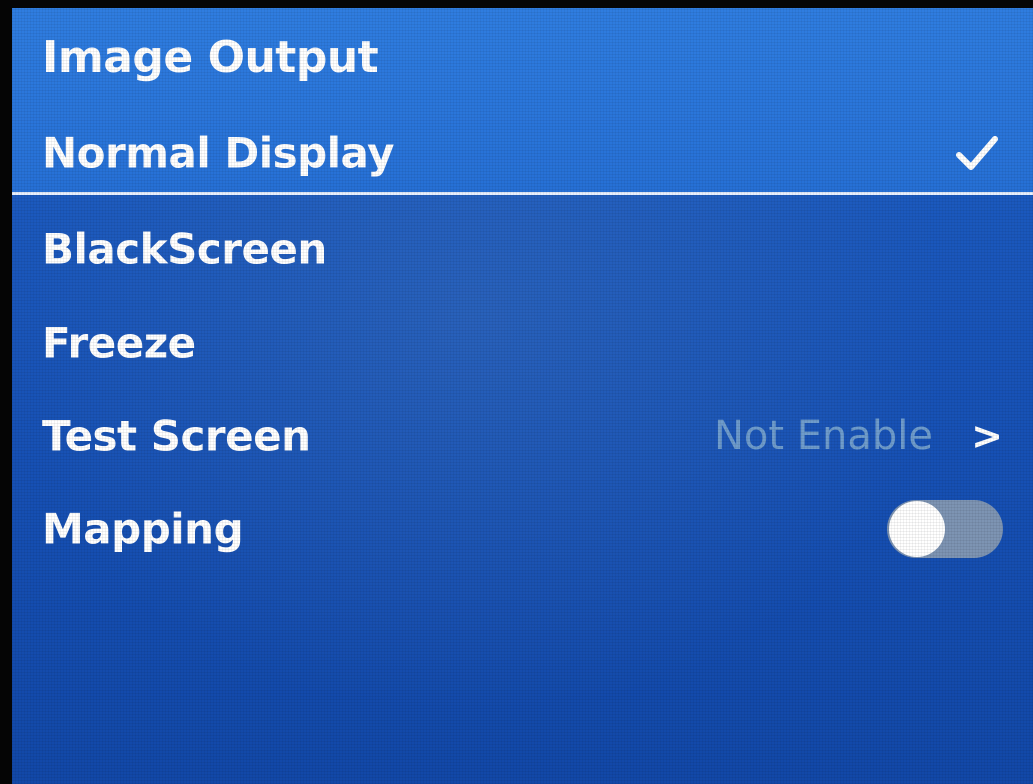 This screenshot has height=784, width=1033. What do you see at coordinates (143, 529) in the screenshot?
I see `menu-item-label: Mapping` at bounding box center [143, 529].